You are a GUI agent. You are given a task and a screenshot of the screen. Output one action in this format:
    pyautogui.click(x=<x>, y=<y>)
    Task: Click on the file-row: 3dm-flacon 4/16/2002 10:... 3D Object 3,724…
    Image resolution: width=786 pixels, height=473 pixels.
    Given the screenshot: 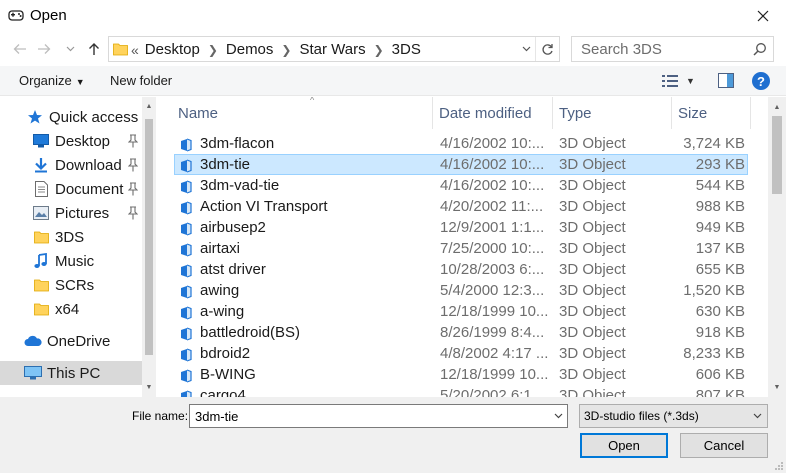 What is the action you would take?
    pyautogui.click(x=461, y=143)
    